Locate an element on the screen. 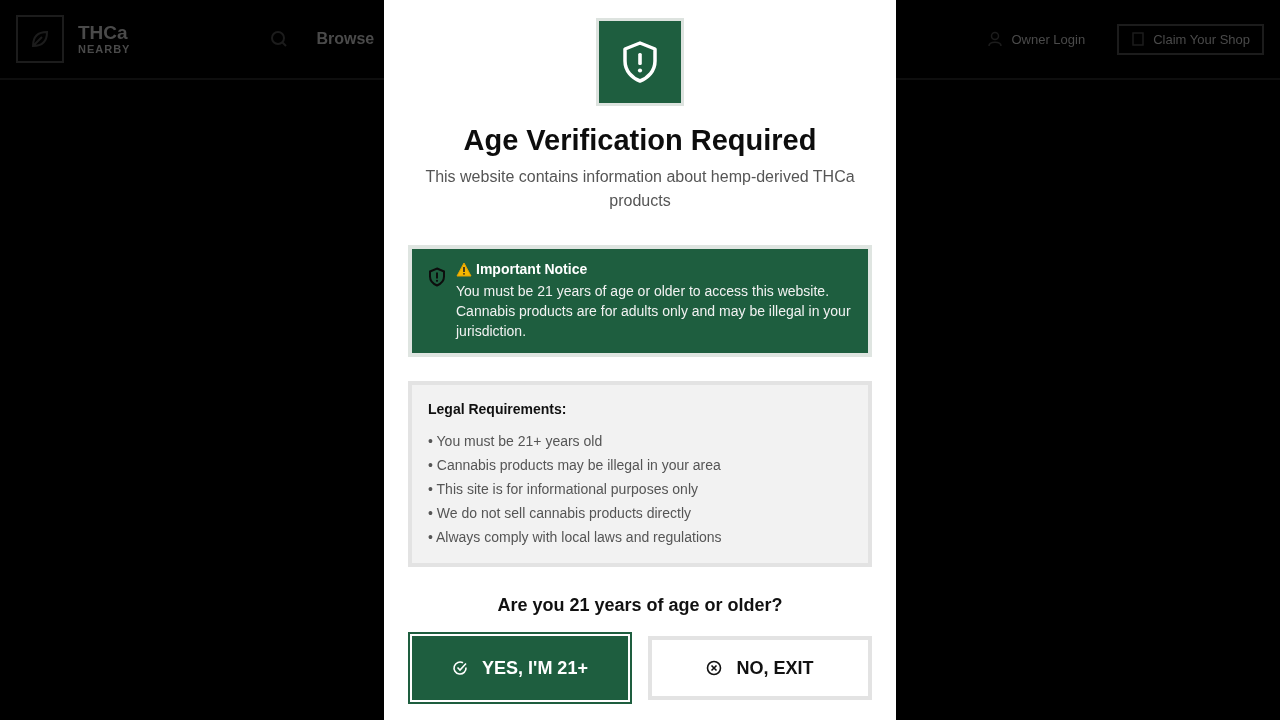  age-question: Are you 21 years of age or older? is located at coordinates (640, 605).